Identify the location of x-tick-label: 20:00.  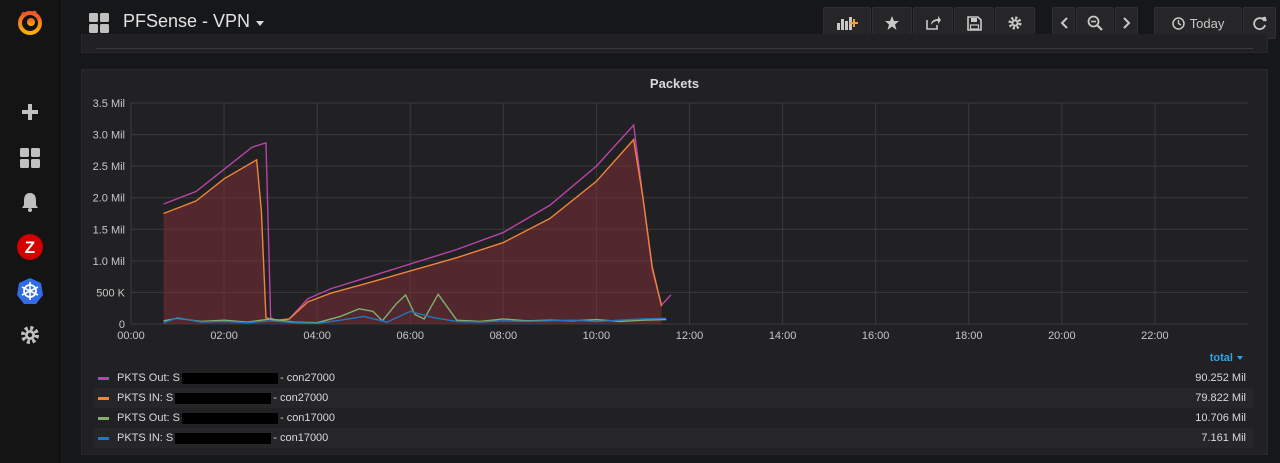
(1062, 336).